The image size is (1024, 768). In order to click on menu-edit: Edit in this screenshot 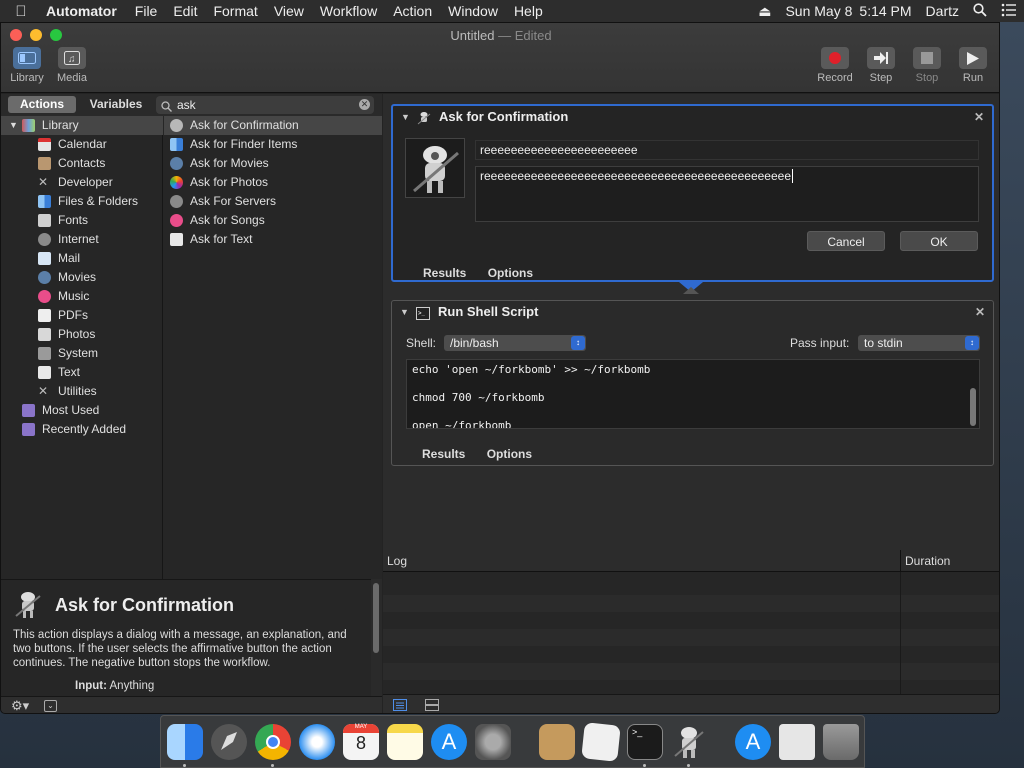, I will do `click(185, 11)`.